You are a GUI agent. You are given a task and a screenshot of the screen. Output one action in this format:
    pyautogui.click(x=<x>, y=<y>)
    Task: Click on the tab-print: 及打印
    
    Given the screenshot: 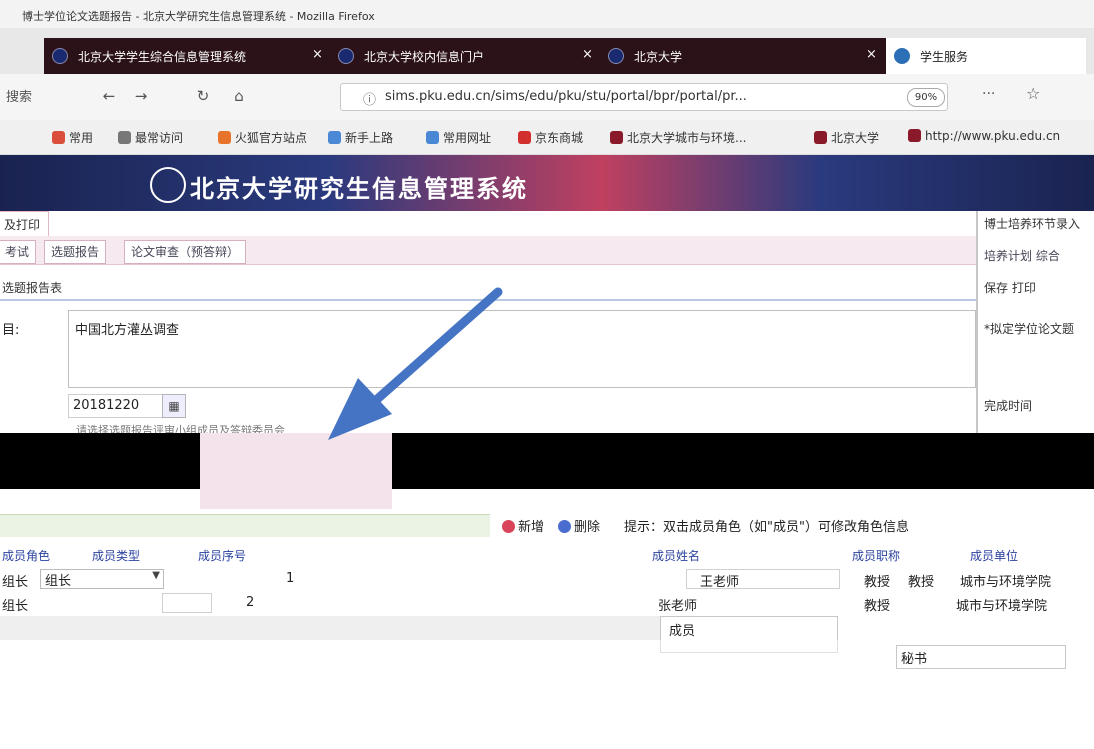 What is the action you would take?
    pyautogui.click(x=24, y=224)
    